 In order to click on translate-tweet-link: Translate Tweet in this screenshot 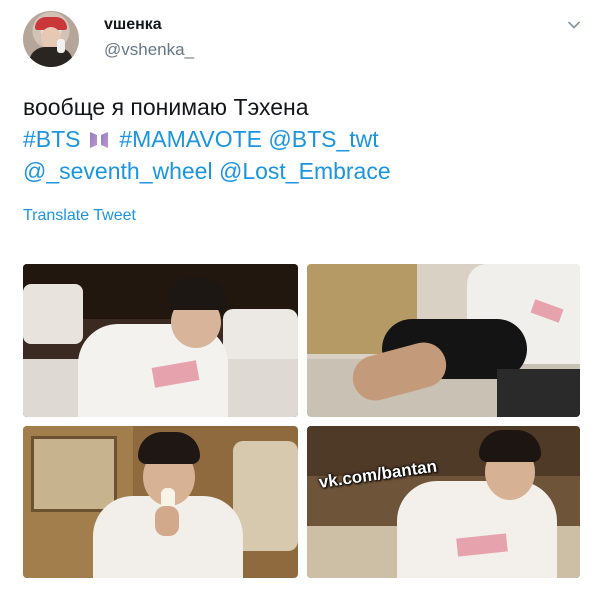, I will do `click(79, 216)`.